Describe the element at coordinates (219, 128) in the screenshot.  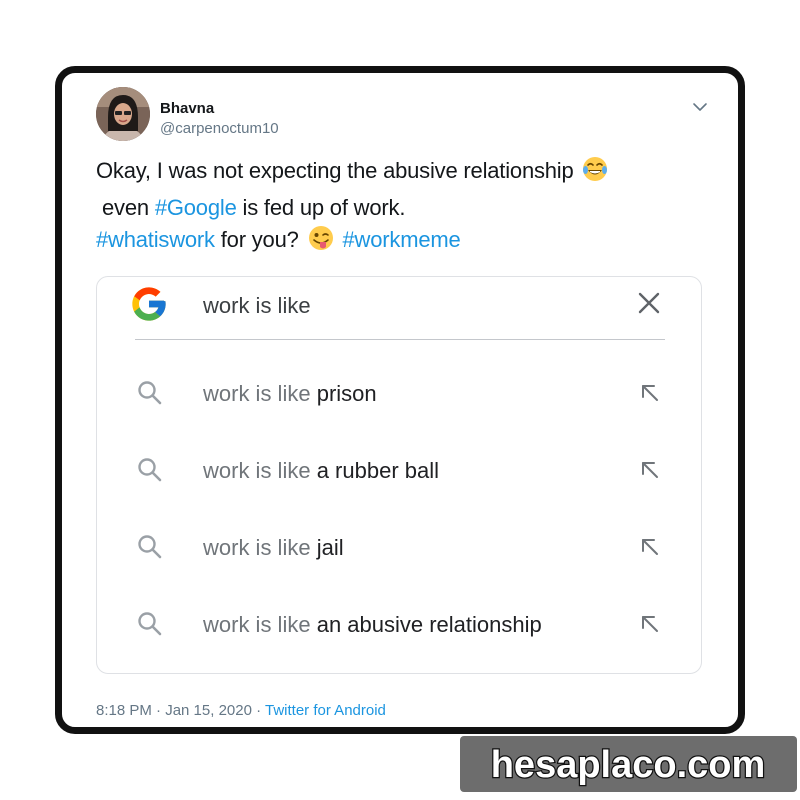
I see `user-handle: @carpenoctum10` at that location.